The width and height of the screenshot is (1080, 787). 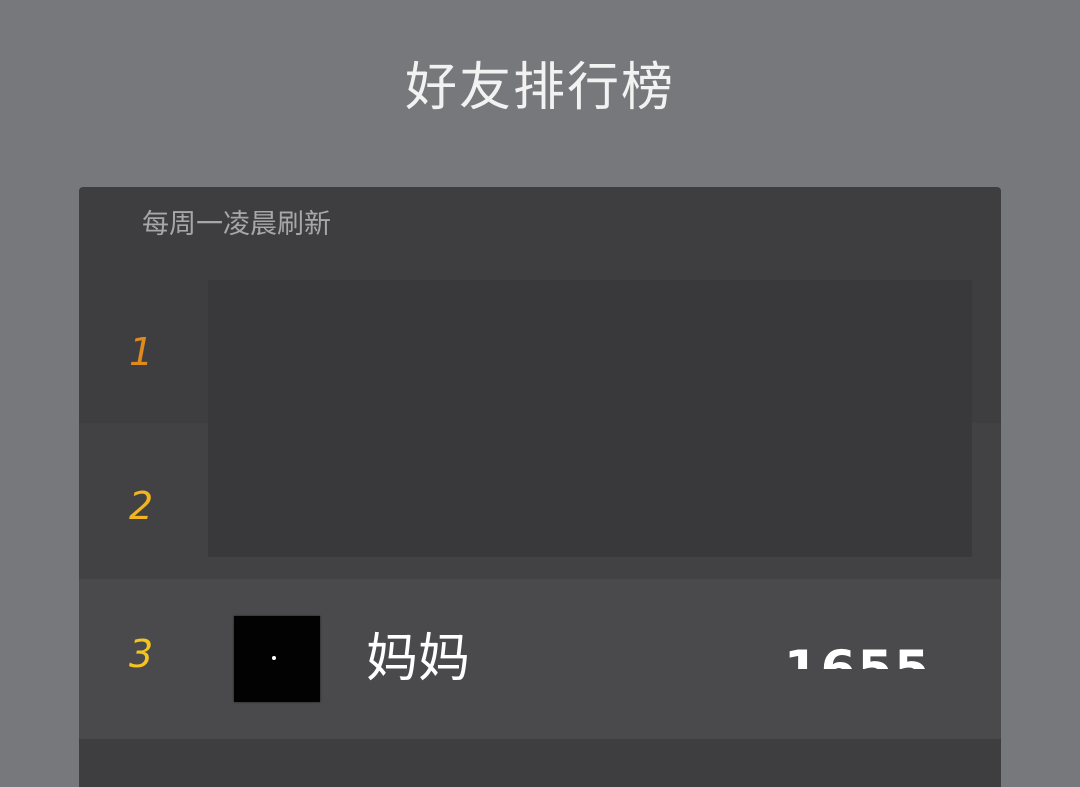 I want to click on refresh-note: 每周一凌晨刷新, so click(x=236, y=224).